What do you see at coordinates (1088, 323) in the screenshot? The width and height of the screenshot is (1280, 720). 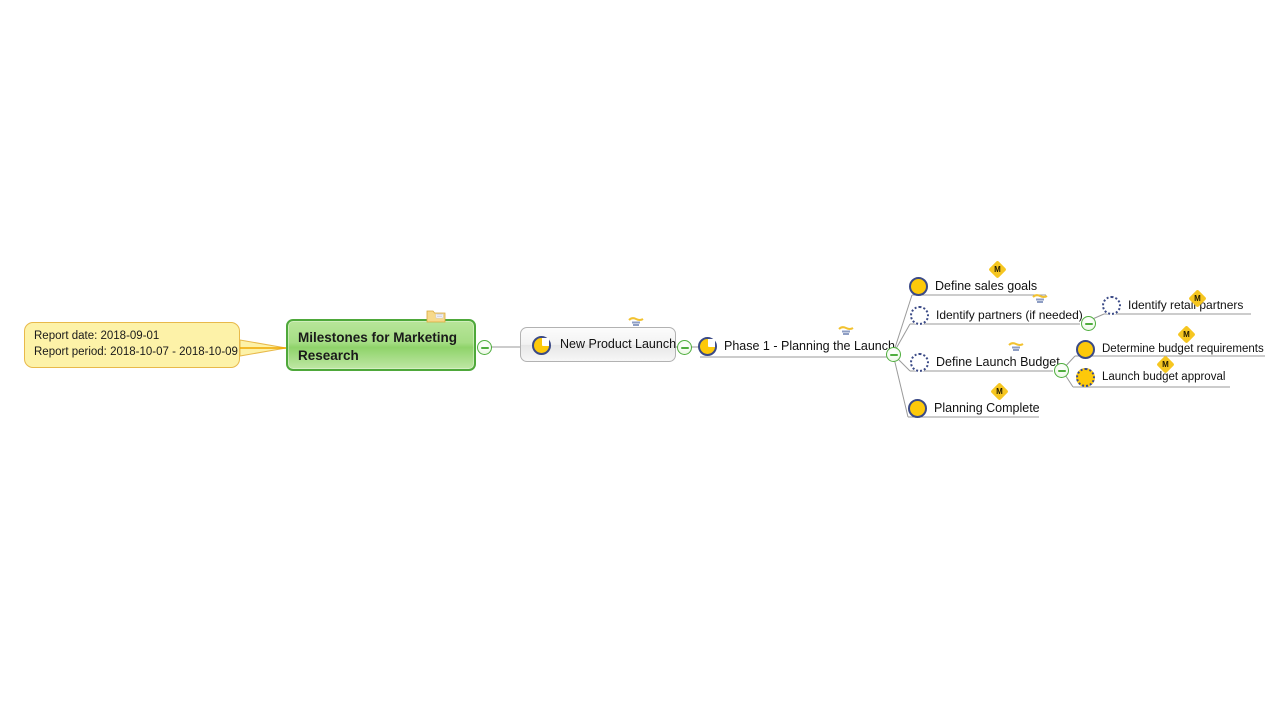 I see `collapse-button-identify-partners` at bounding box center [1088, 323].